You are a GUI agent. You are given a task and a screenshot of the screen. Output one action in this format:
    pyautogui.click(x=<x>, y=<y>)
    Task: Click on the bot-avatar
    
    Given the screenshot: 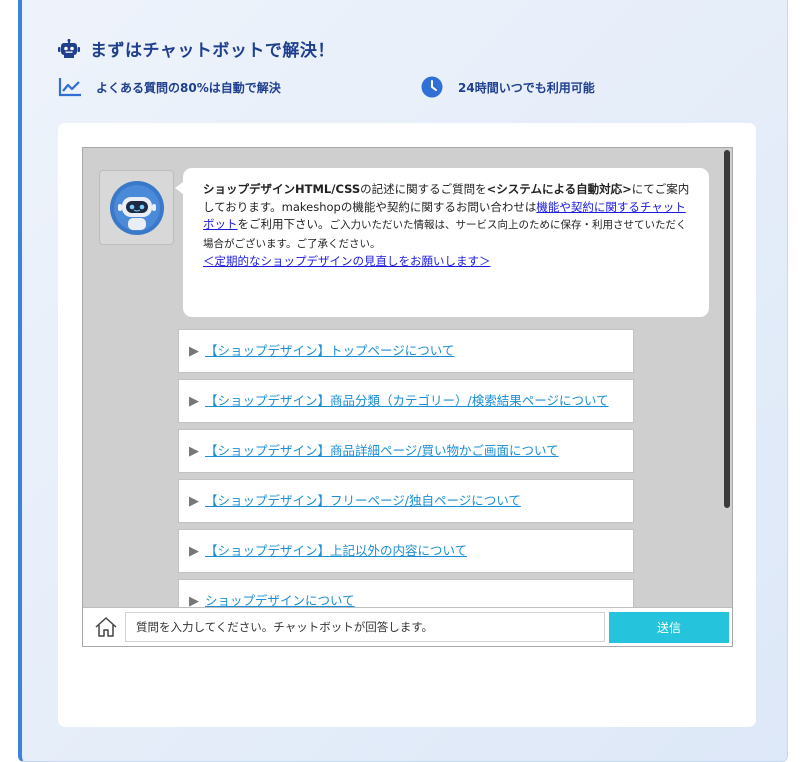 What is the action you would take?
    pyautogui.click(x=136, y=207)
    